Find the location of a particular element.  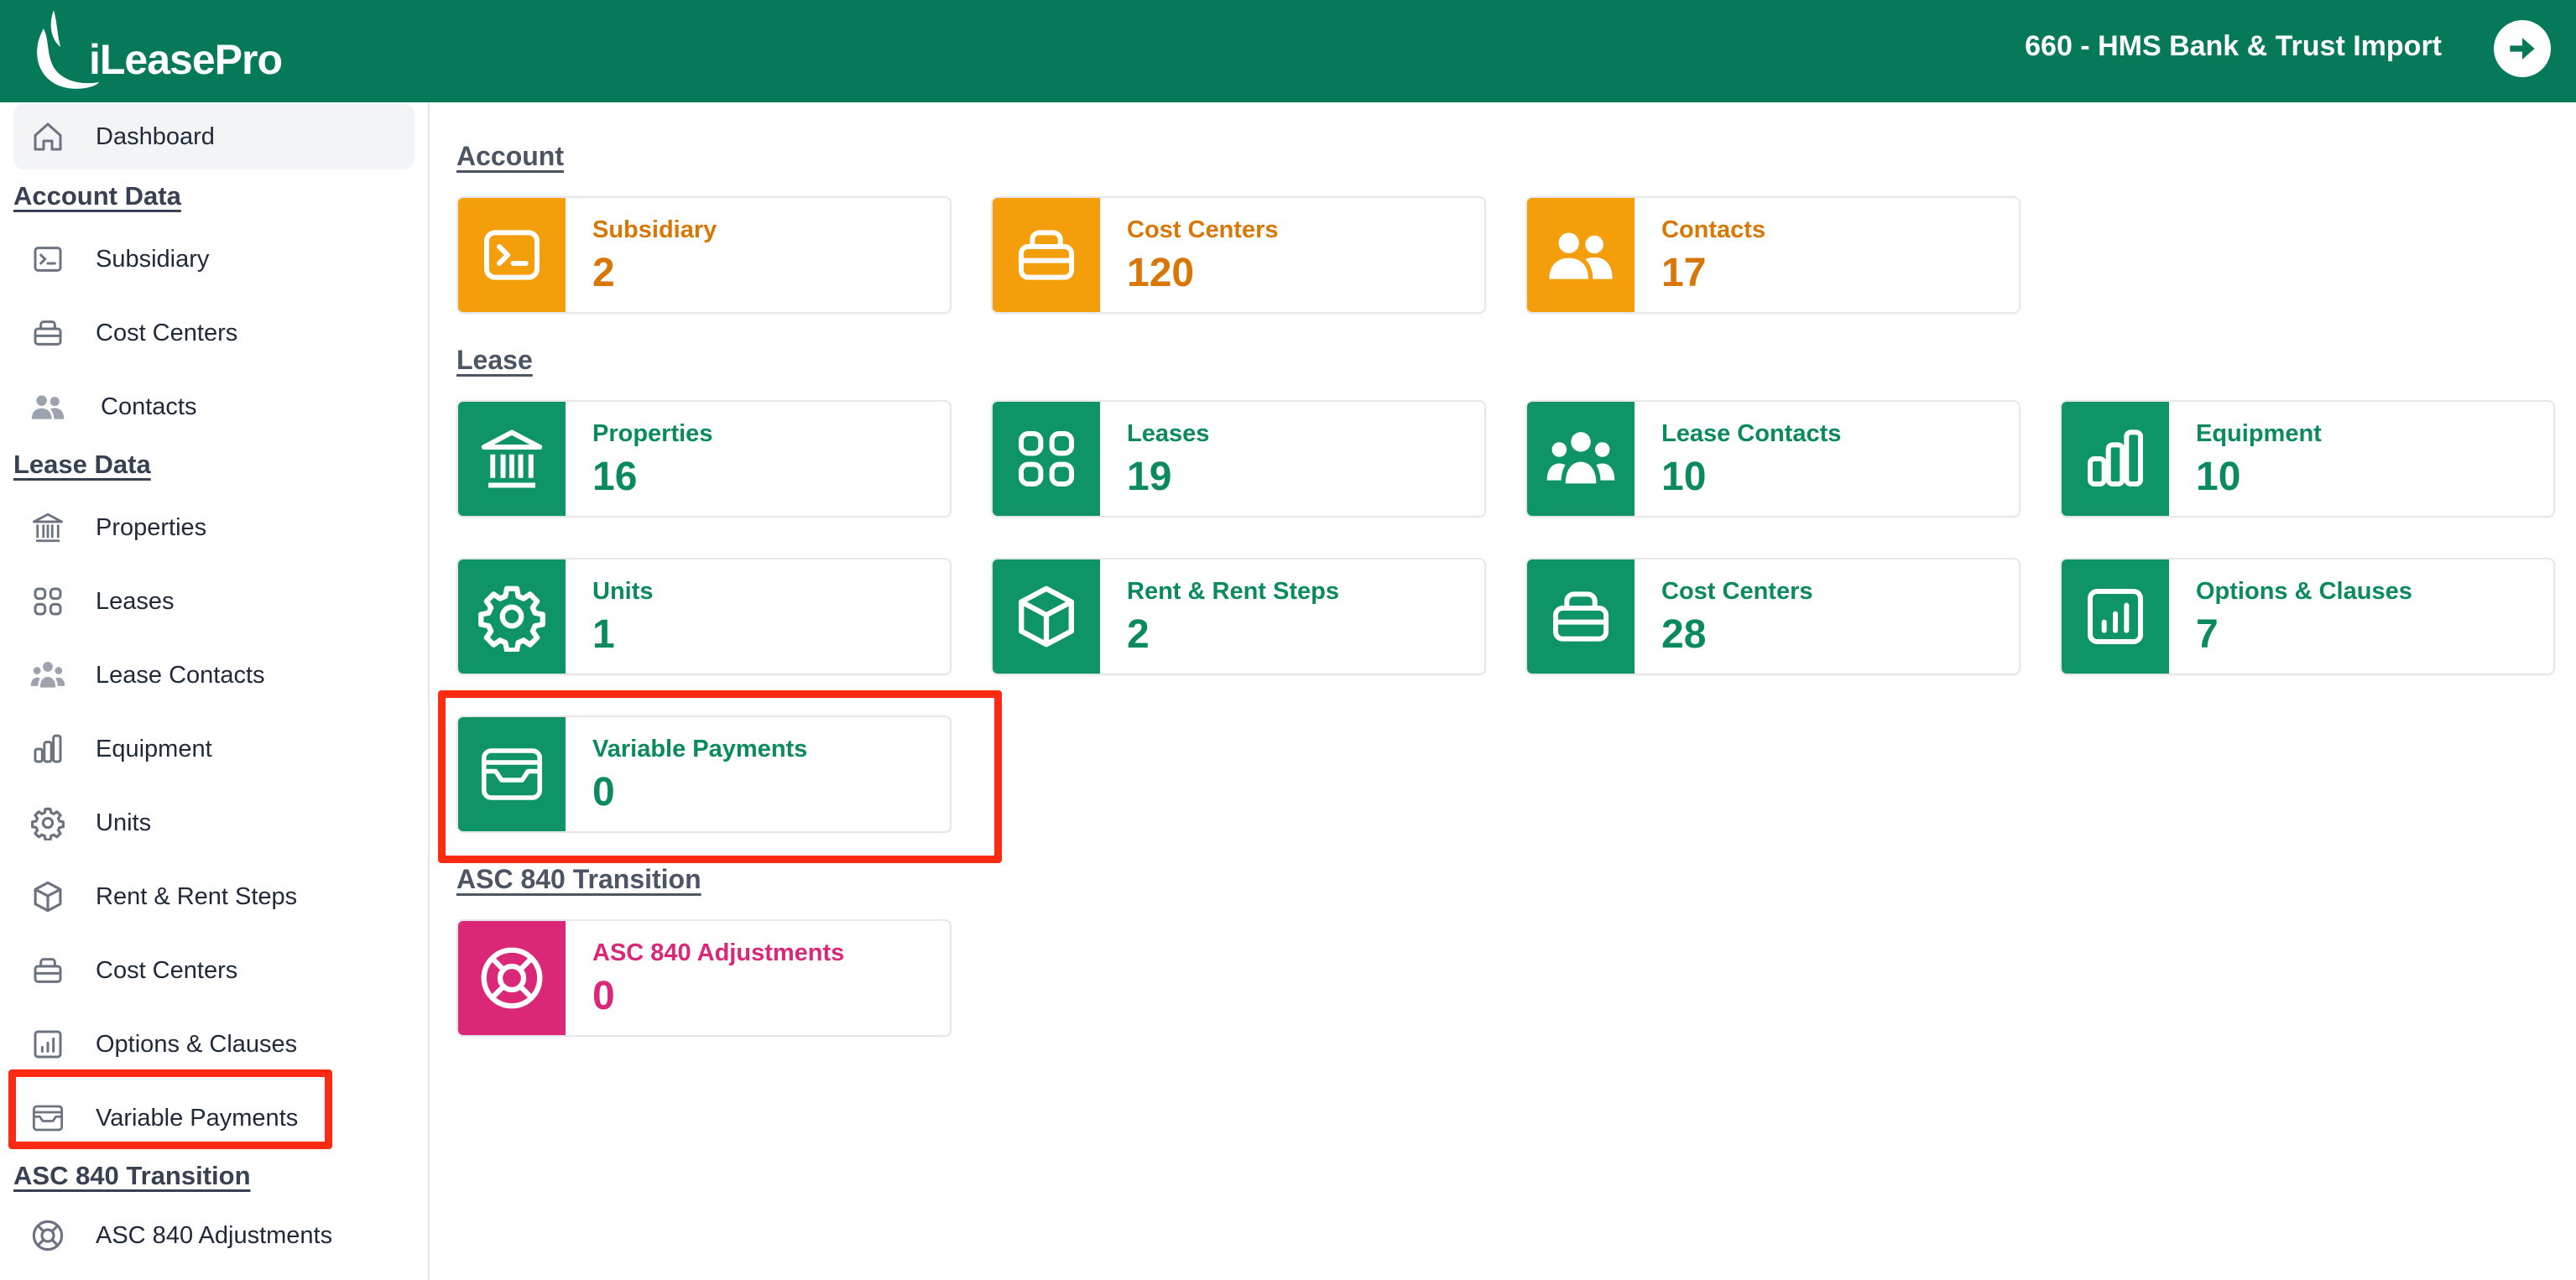

account-name: 660 - HMS Bank & Trust Import is located at coordinates (2233, 46).